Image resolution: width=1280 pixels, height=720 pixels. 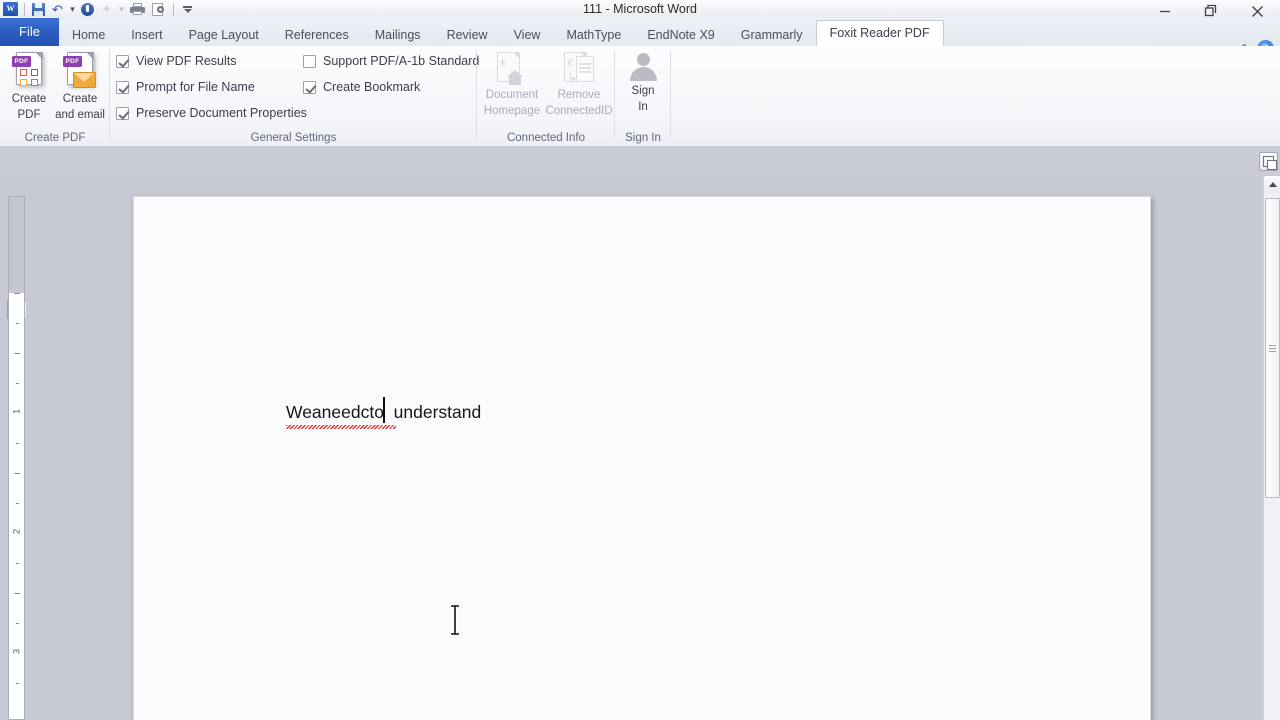 I want to click on preserve-document-properties-checkbox: Preserve Document Properties, so click(x=211, y=113).